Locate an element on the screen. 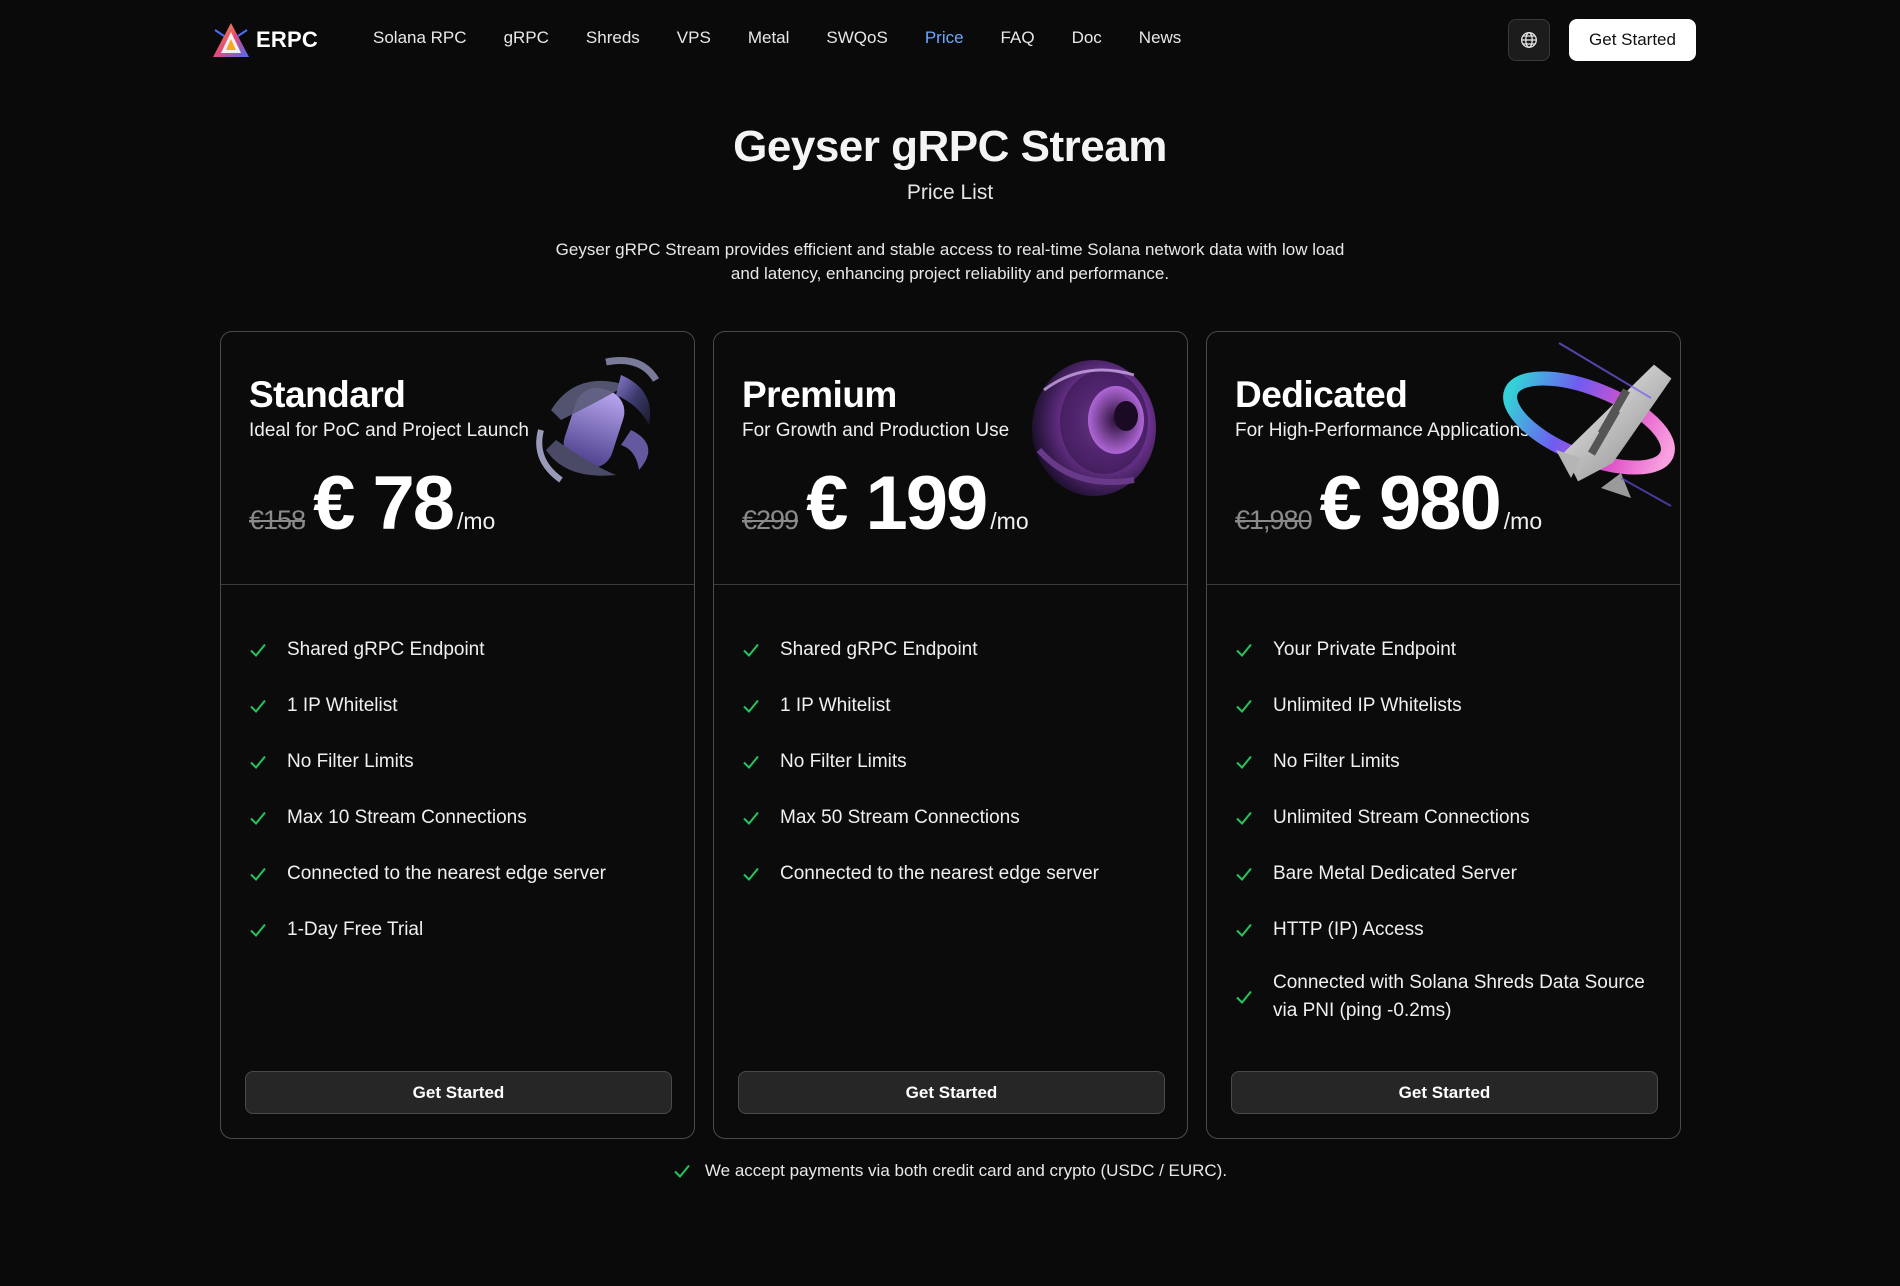 This screenshot has width=1900, height=1286. nav-link-solana-rpc: Solana RPC is located at coordinates (420, 38).